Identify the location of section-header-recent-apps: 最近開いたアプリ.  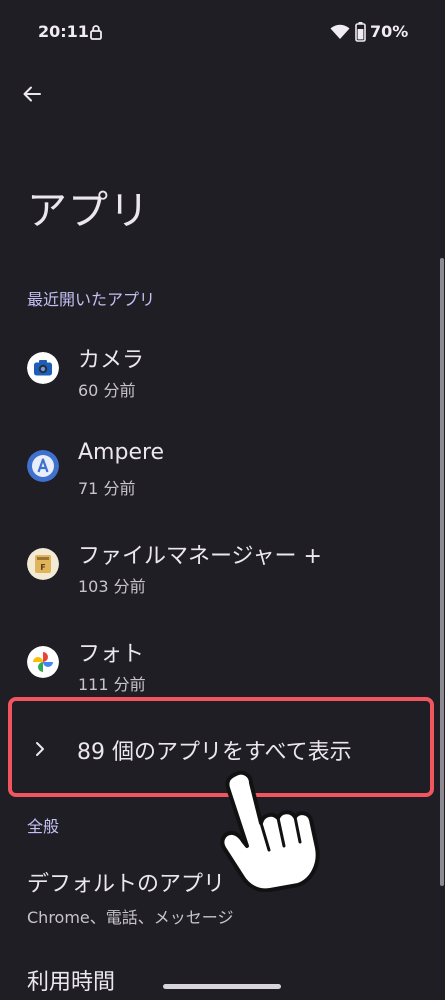
(91, 299).